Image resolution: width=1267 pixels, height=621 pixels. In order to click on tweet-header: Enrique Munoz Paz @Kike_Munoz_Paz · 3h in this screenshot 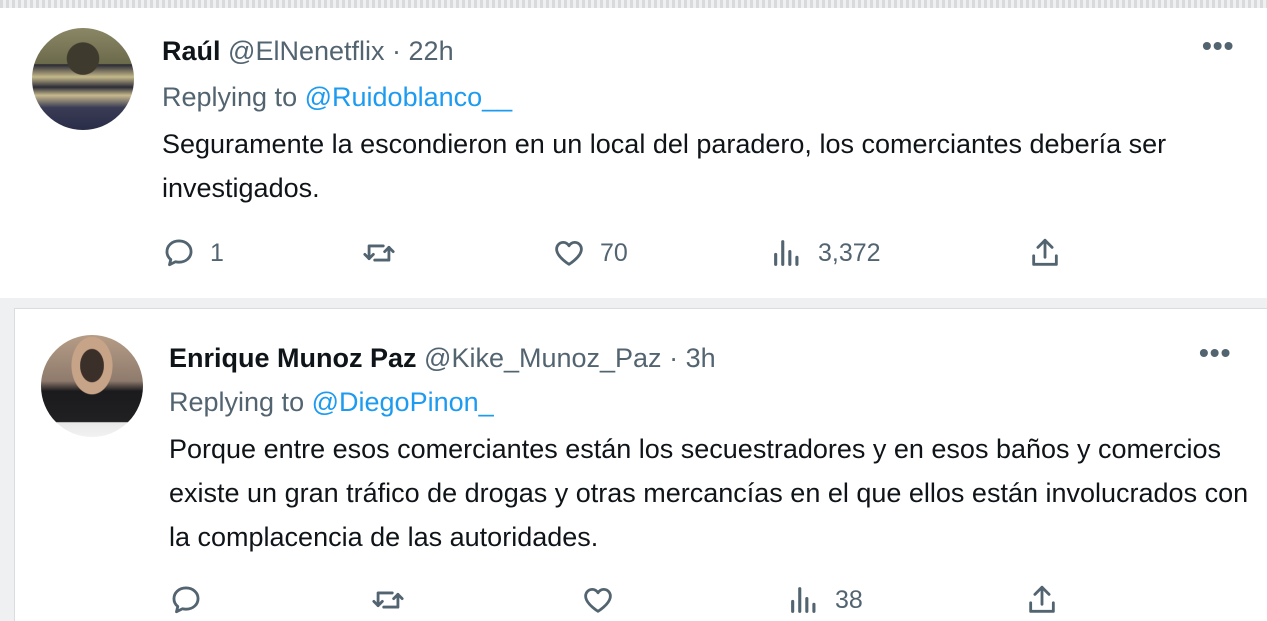, I will do `click(442, 358)`.